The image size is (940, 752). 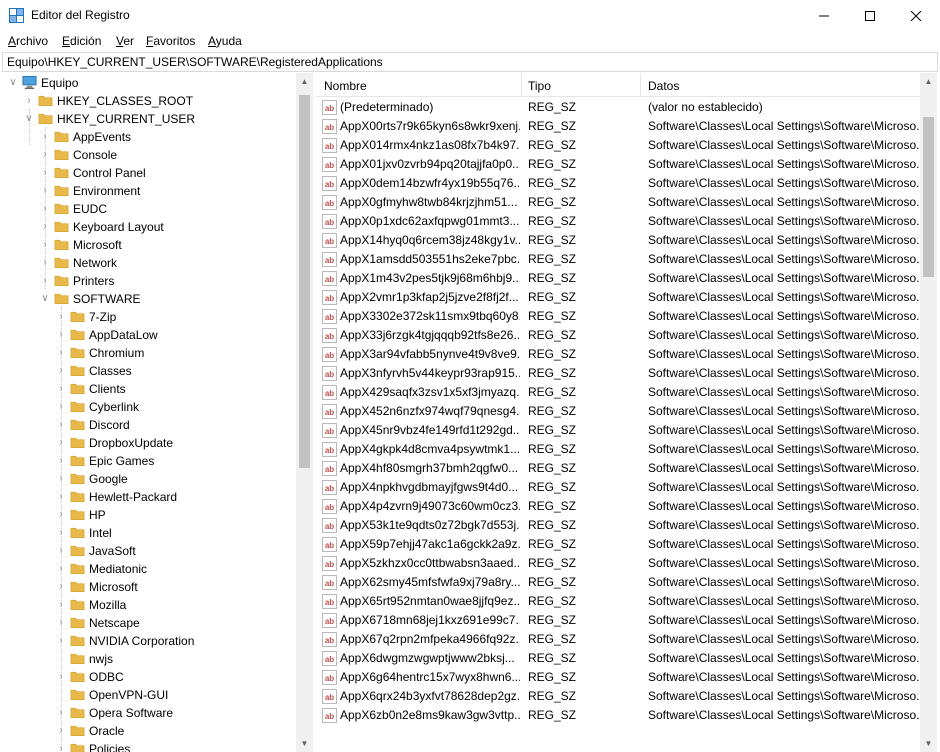 What do you see at coordinates (148, 515) in the screenshot?
I see `tree-item: › HP` at bounding box center [148, 515].